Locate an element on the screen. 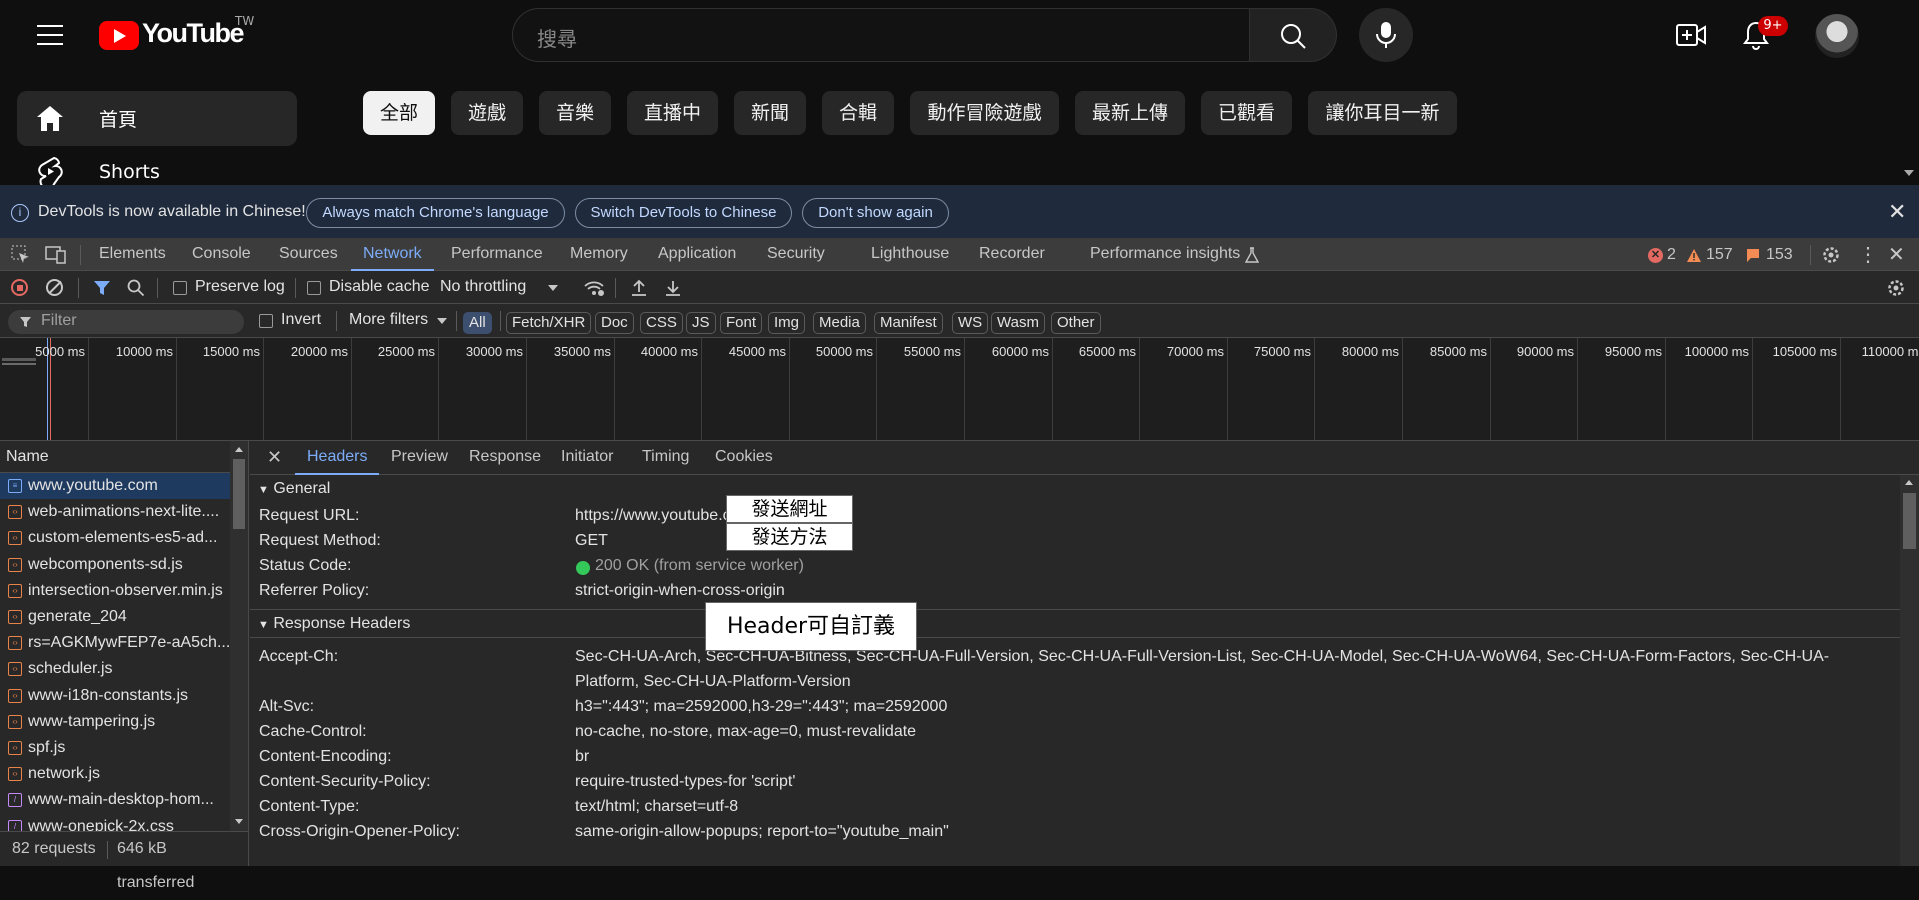  warning-count: 157 is located at coordinates (1719, 255).